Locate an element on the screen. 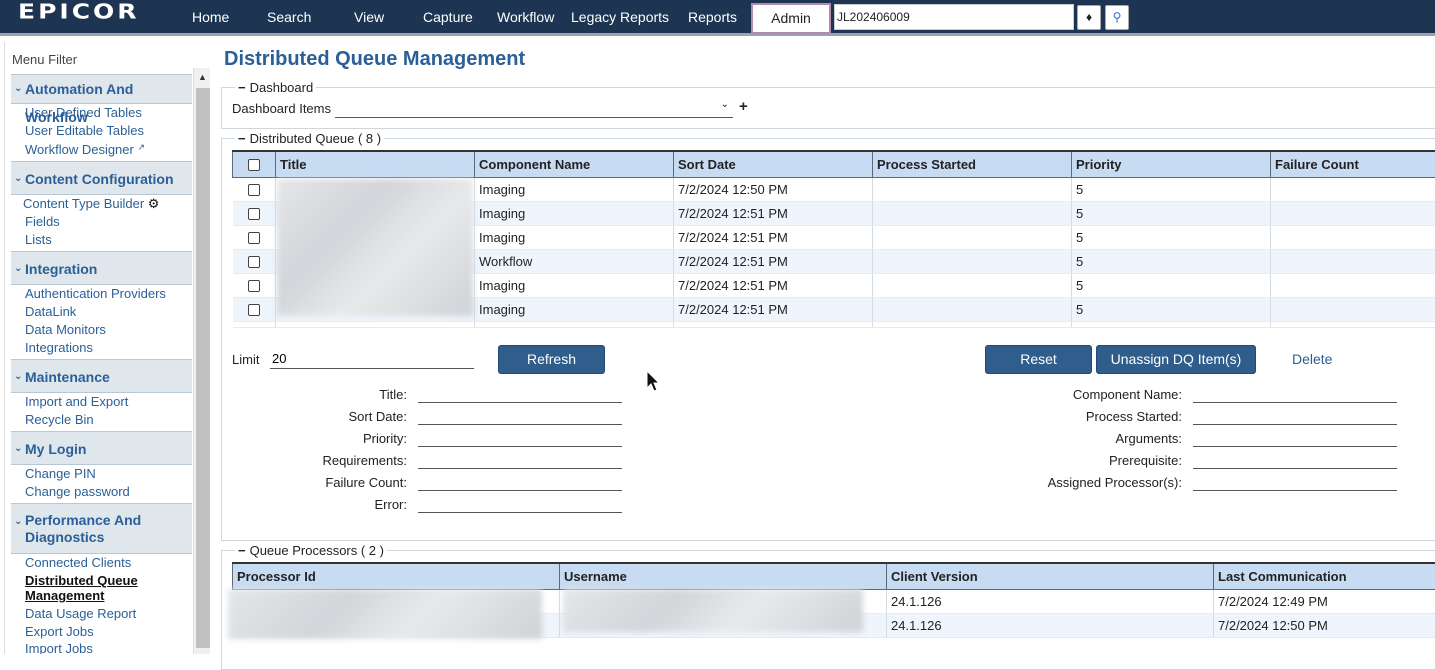 This screenshot has height=670, width=1435. add-dashboard-item-icon: + is located at coordinates (743, 106).